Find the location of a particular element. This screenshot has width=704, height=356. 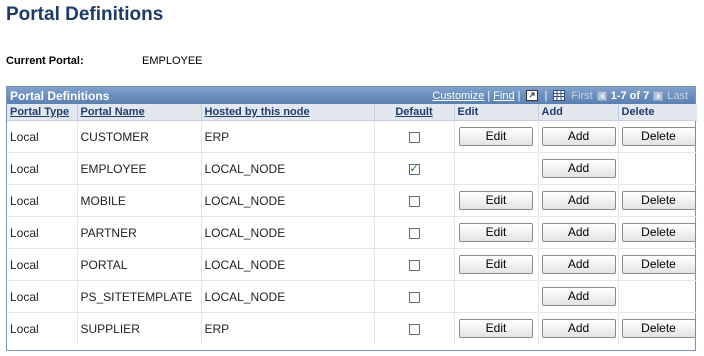

current-portal-label: Current Portal: is located at coordinates (45, 61).